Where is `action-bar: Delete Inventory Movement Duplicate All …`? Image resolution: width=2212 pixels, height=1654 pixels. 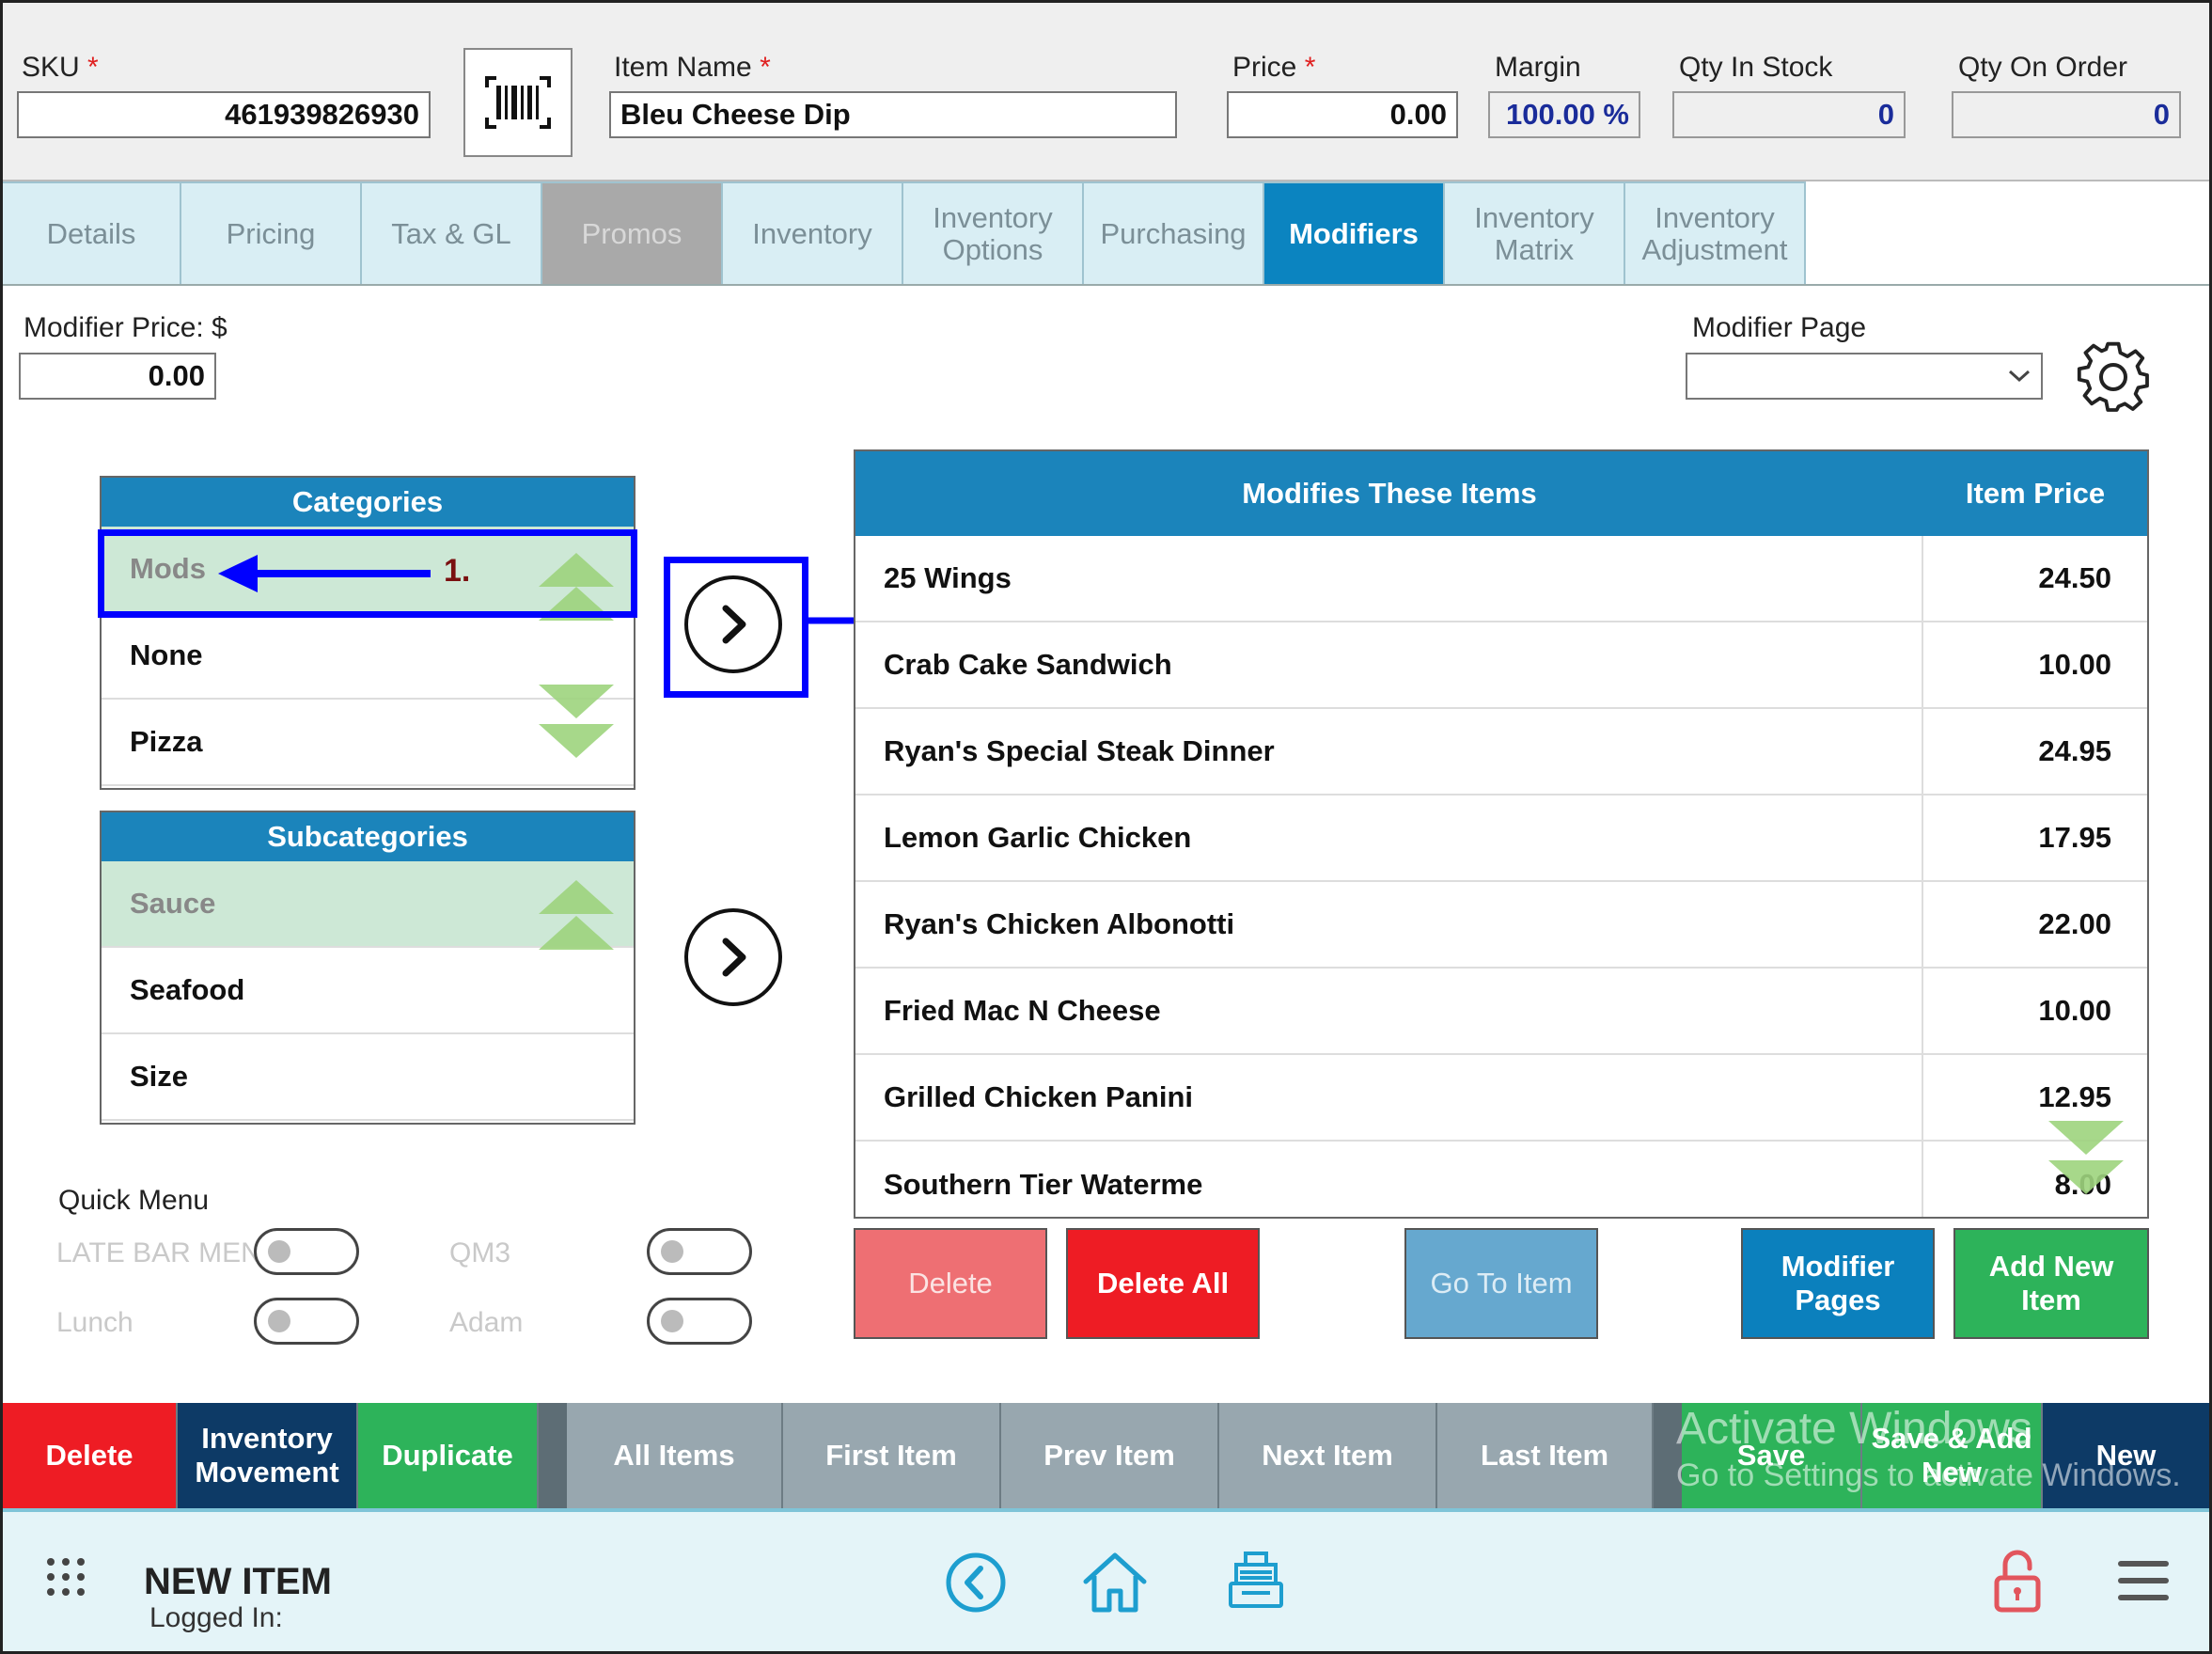
action-bar: Delete Inventory Movement Duplicate All … is located at coordinates (1106, 1455).